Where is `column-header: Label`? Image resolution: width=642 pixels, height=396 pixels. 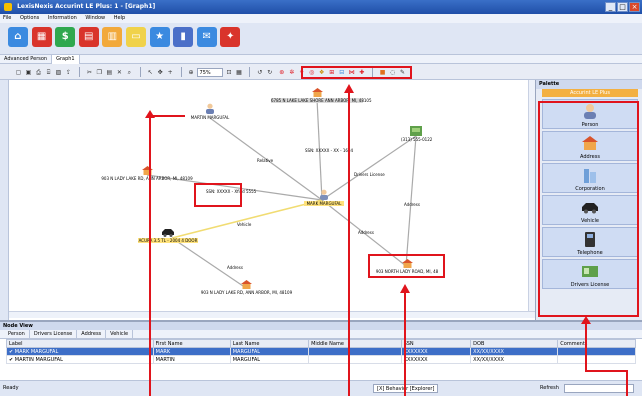
column-header: Label is located at coordinates (80, 343).